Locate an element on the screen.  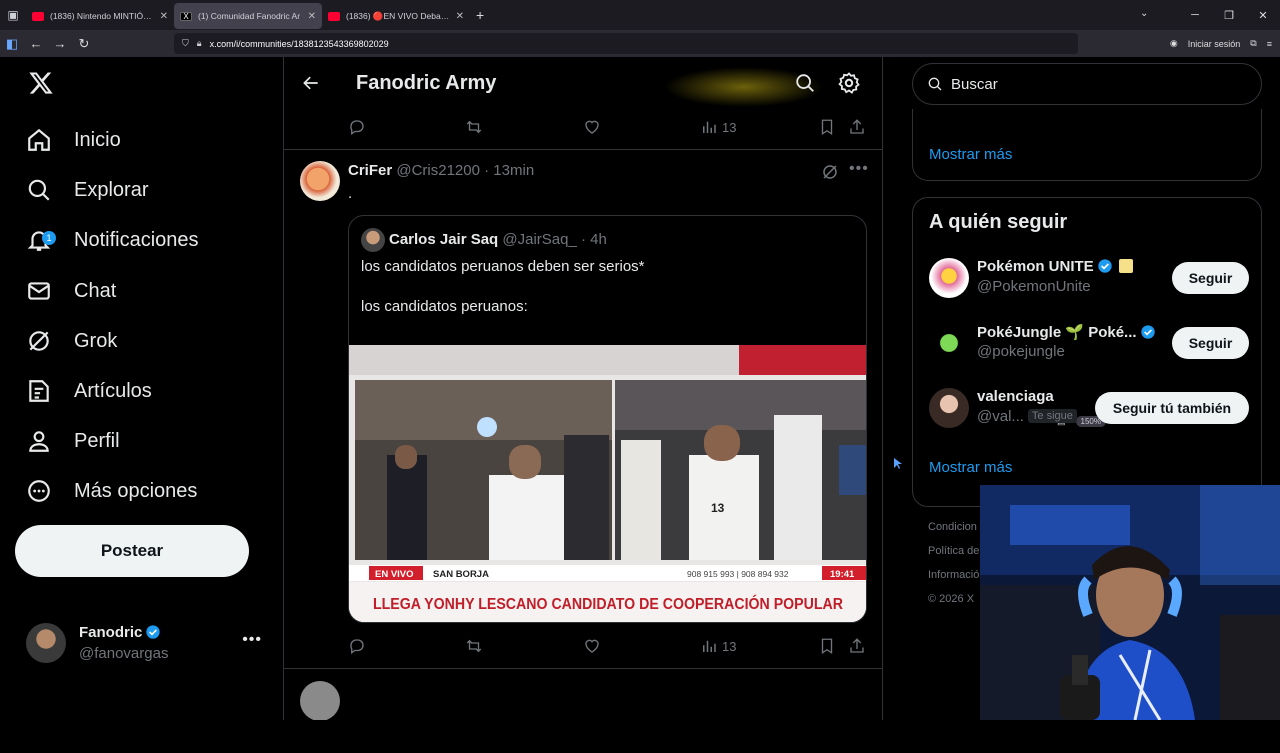
sidebar-item-notificaciones: 1 Notificaciones is located at coordinates (112, 240).